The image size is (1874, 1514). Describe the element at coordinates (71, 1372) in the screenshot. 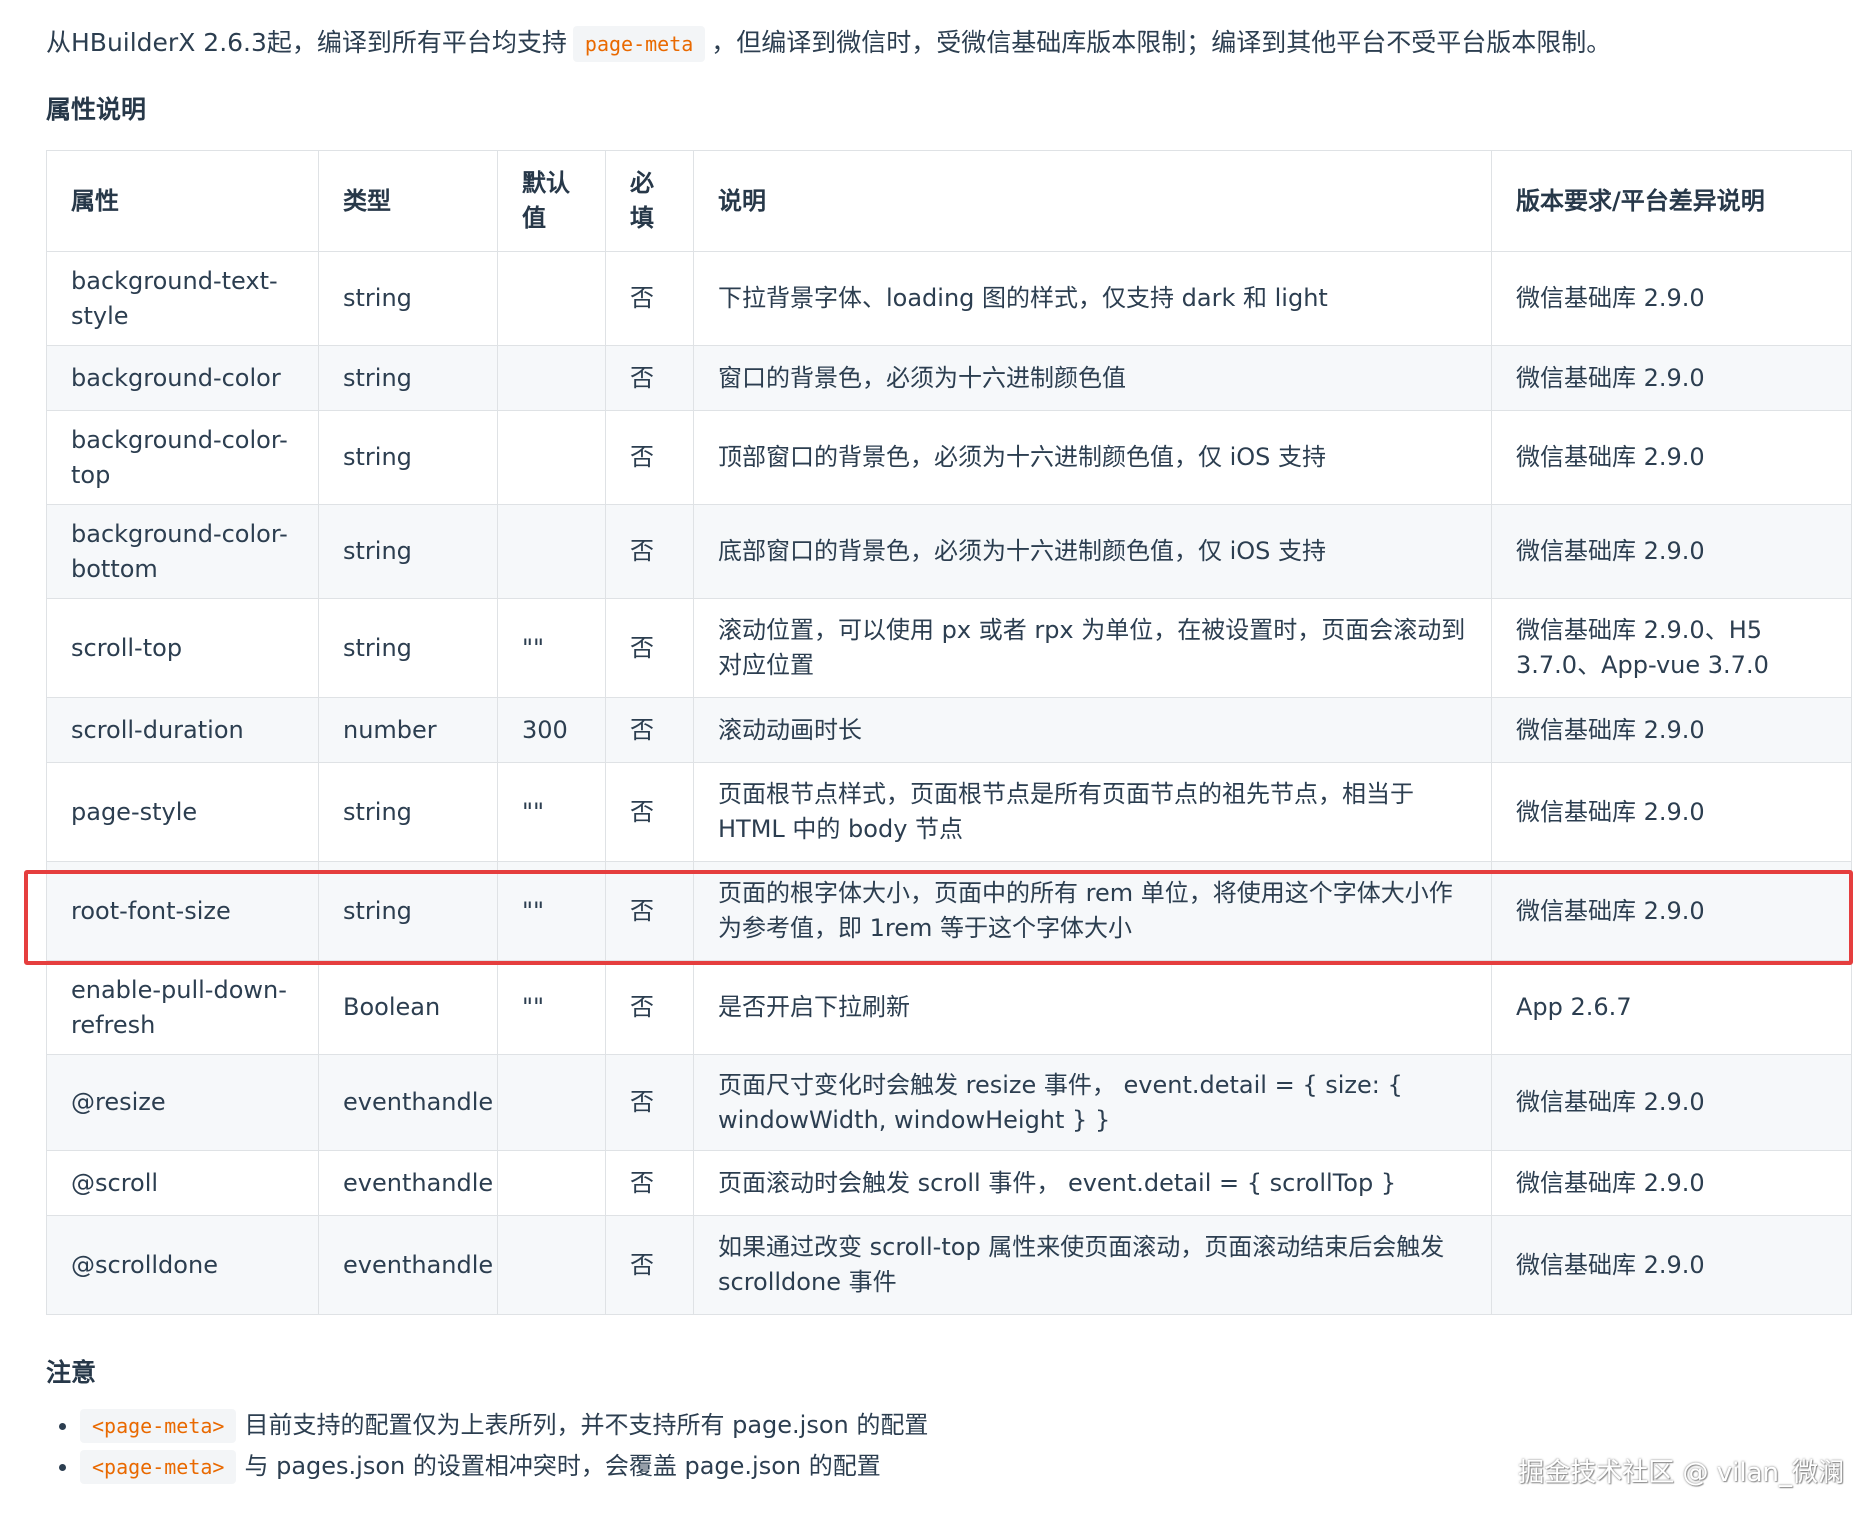

I see `section-title-notes: 注意` at that location.